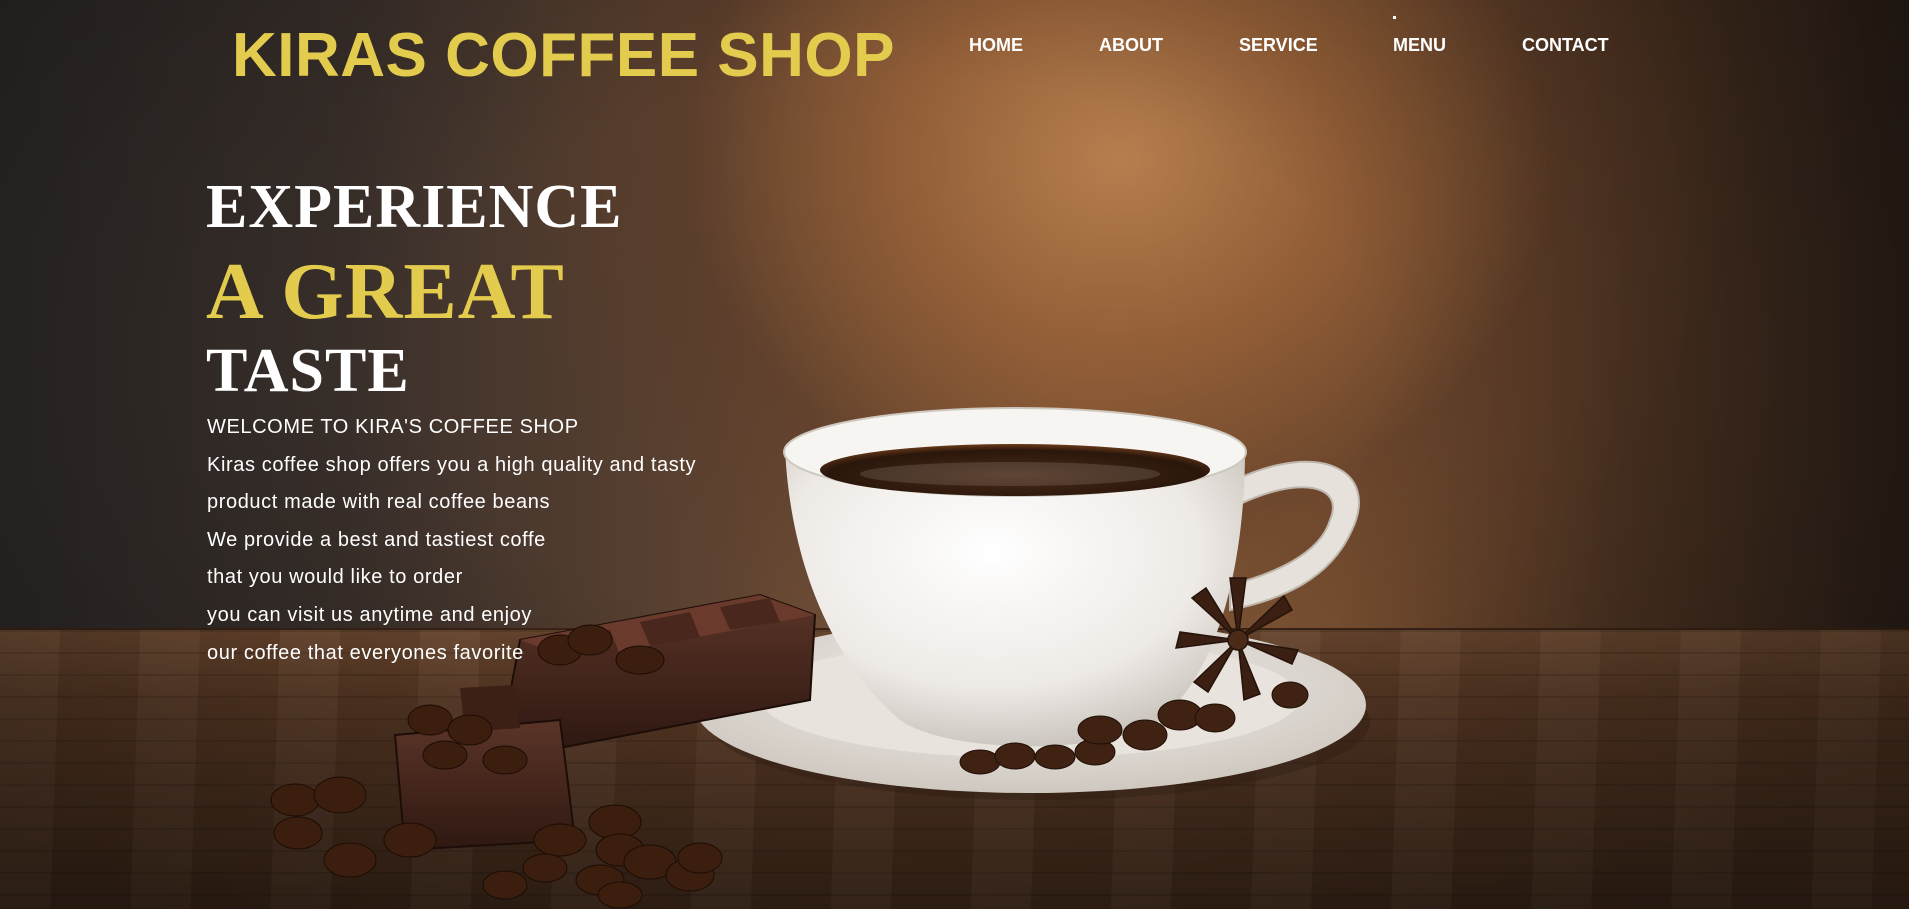  What do you see at coordinates (308, 371) in the screenshot?
I see `headline-taste: TASTE` at bounding box center [308, 371].